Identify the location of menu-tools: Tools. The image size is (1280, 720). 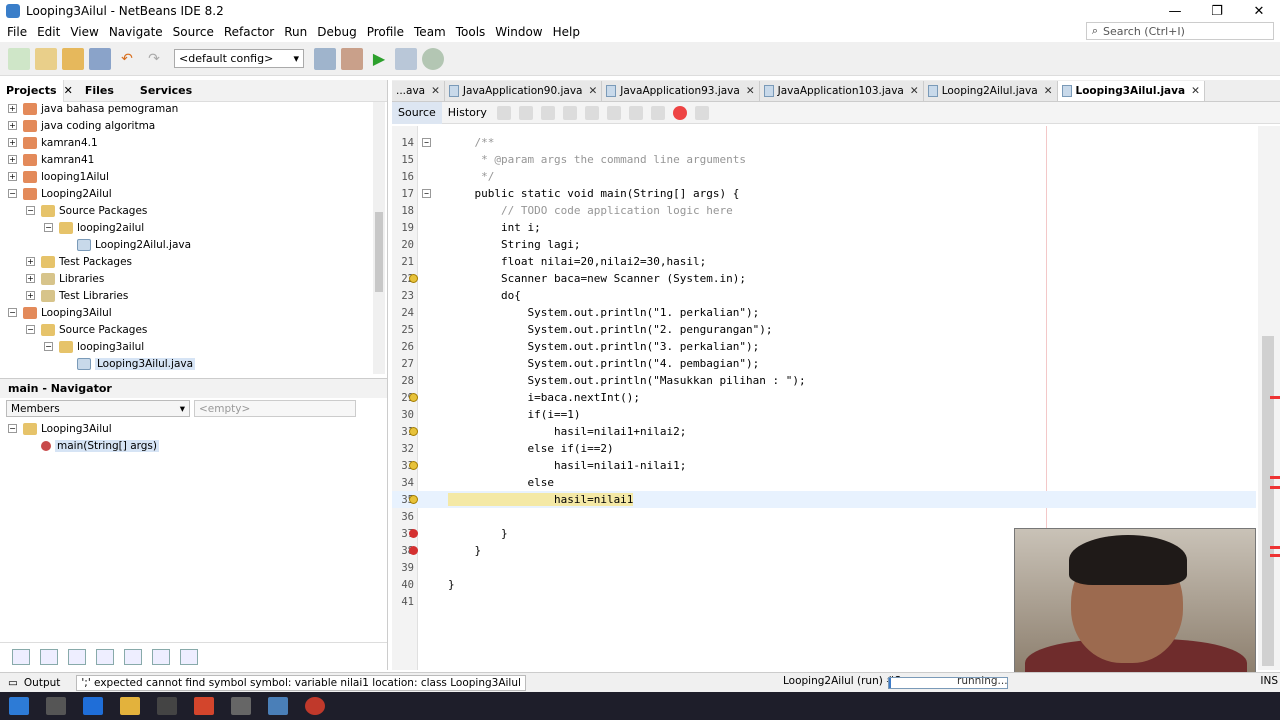
(471, 32).